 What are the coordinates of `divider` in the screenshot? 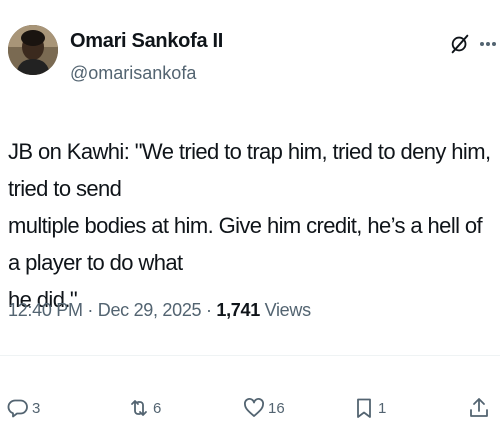 It's located at (250, 355).